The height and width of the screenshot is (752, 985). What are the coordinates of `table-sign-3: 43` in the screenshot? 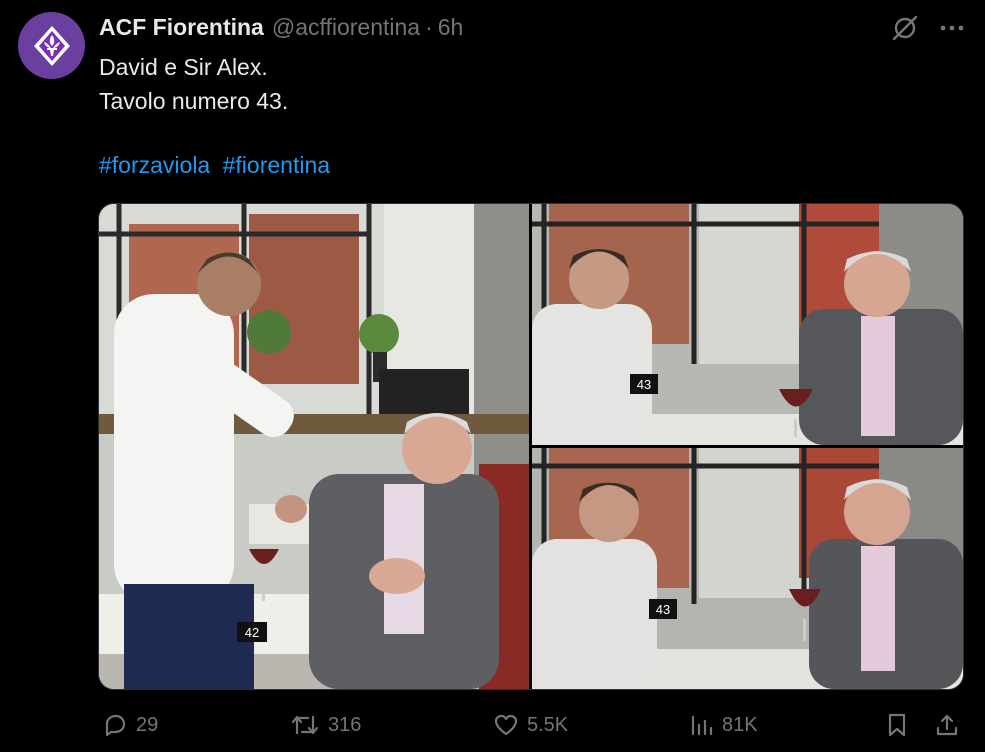 It's located at (663, 609).